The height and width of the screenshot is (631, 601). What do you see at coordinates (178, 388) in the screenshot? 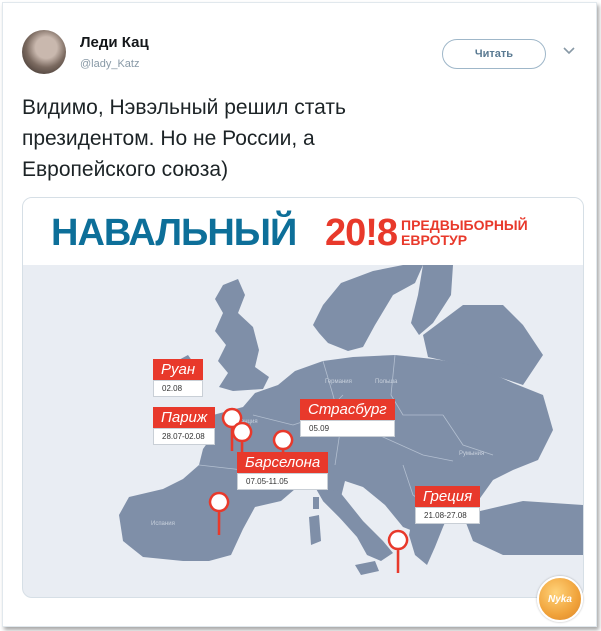
I see `stop-date: 02.08` at bounding box center [178, 388].